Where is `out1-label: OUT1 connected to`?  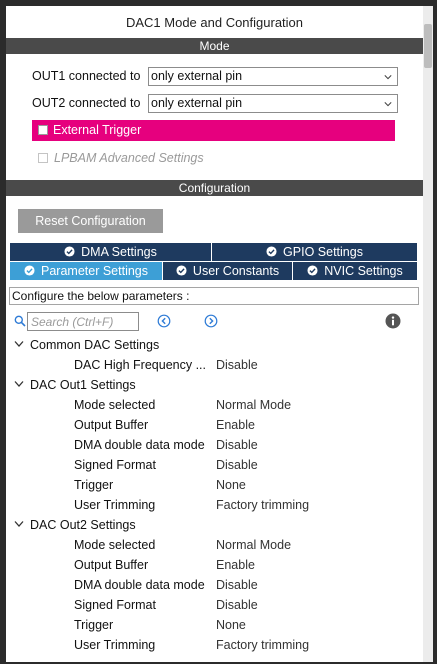 out1-label: OUT1 connected to is located at coordinates (86, 76).